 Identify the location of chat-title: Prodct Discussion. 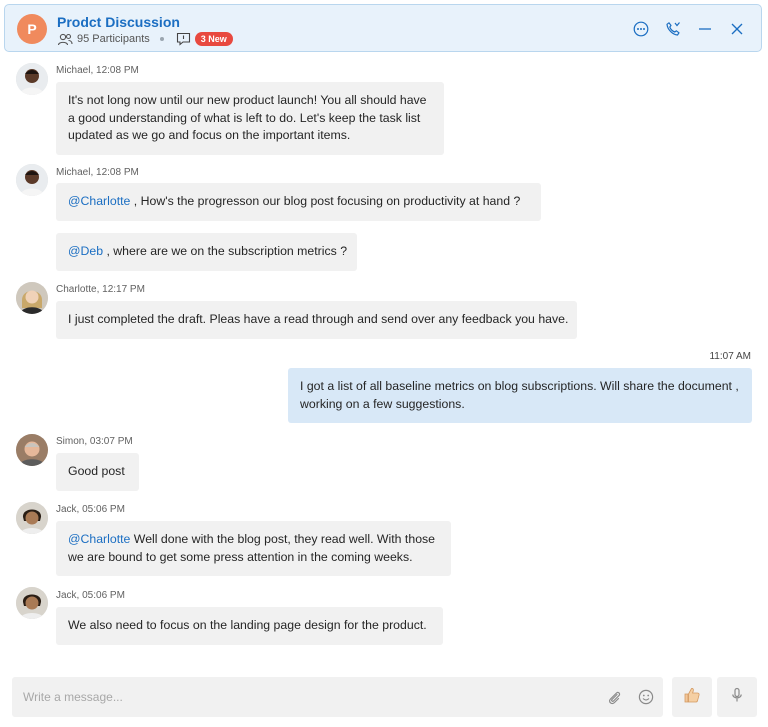
(118, 22).